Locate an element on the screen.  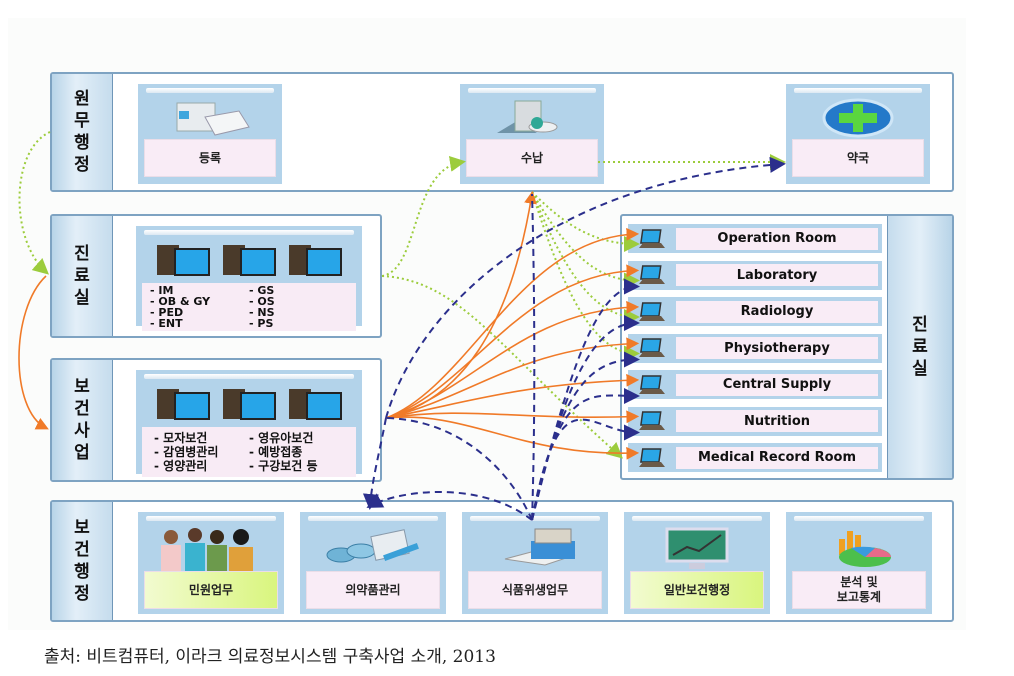
tile-food-hygiene-label: 식품위생업무 is located at coordinates (535, 590).